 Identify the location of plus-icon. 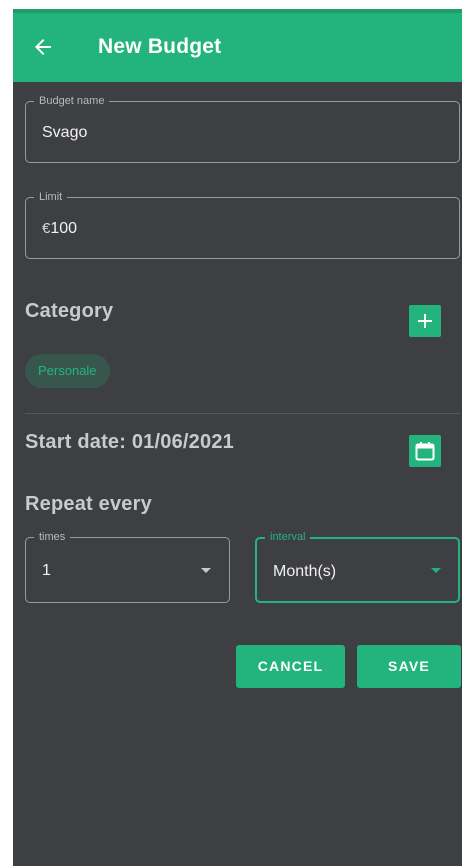
(425, 321).